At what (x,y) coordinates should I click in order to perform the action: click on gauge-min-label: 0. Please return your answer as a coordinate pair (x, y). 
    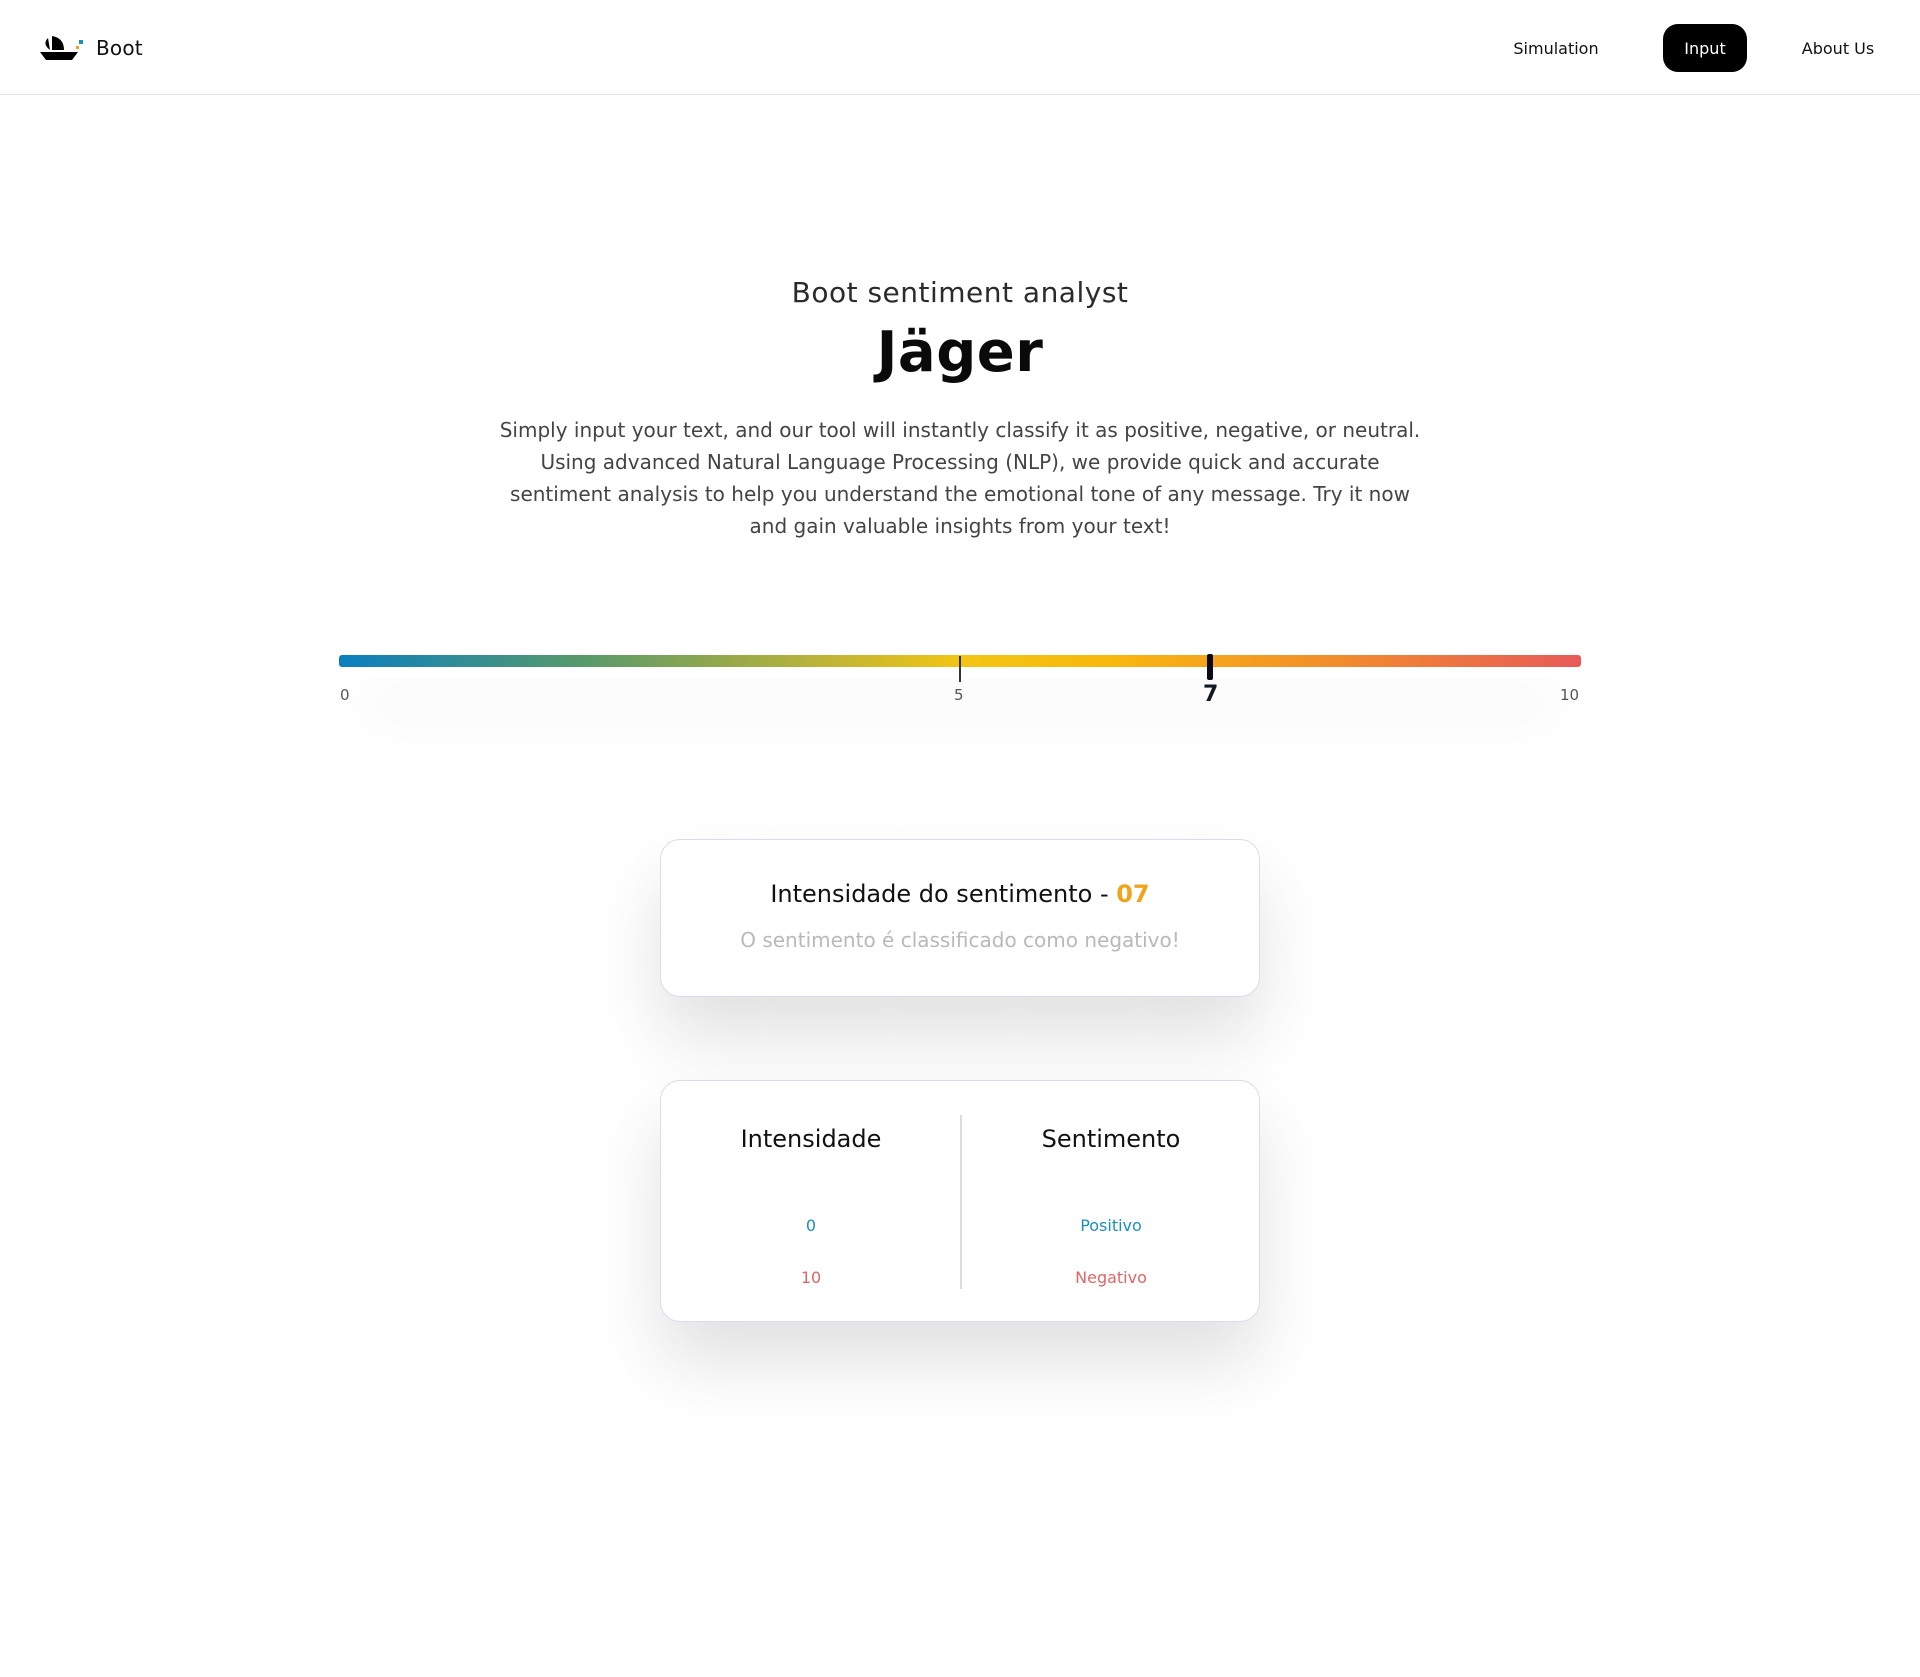
    Looking at the image, I should click on (345, 695).